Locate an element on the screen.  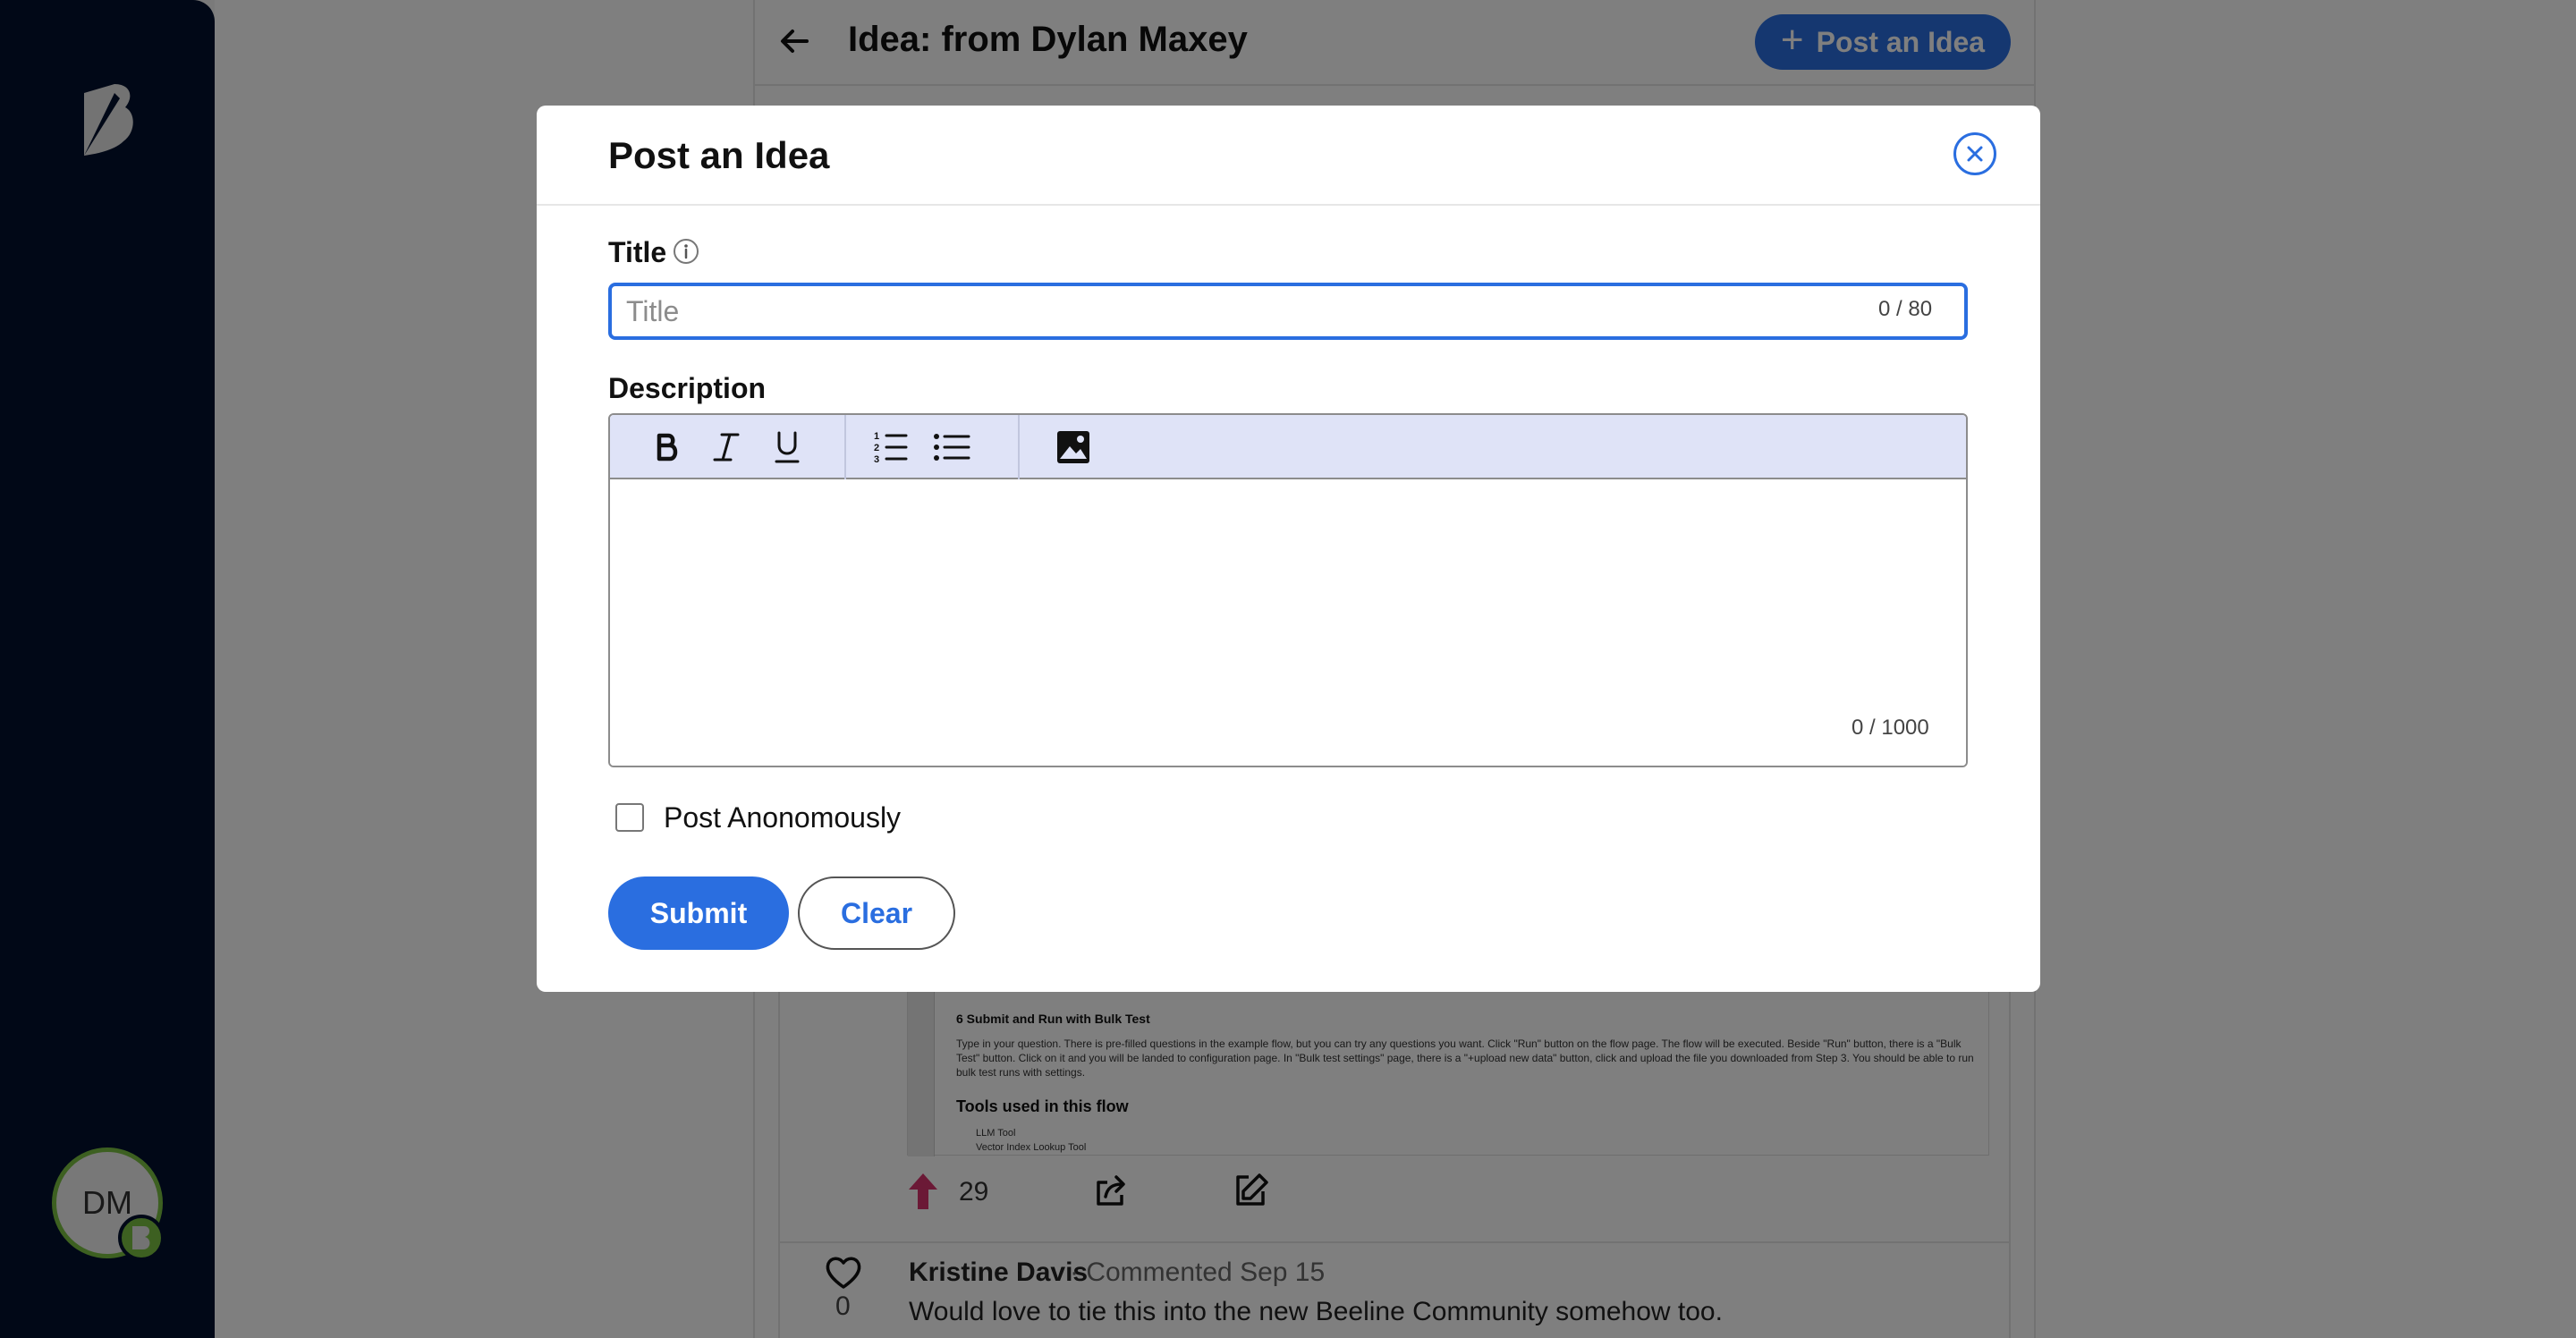
close-button is located at coordinates (1974, 153).